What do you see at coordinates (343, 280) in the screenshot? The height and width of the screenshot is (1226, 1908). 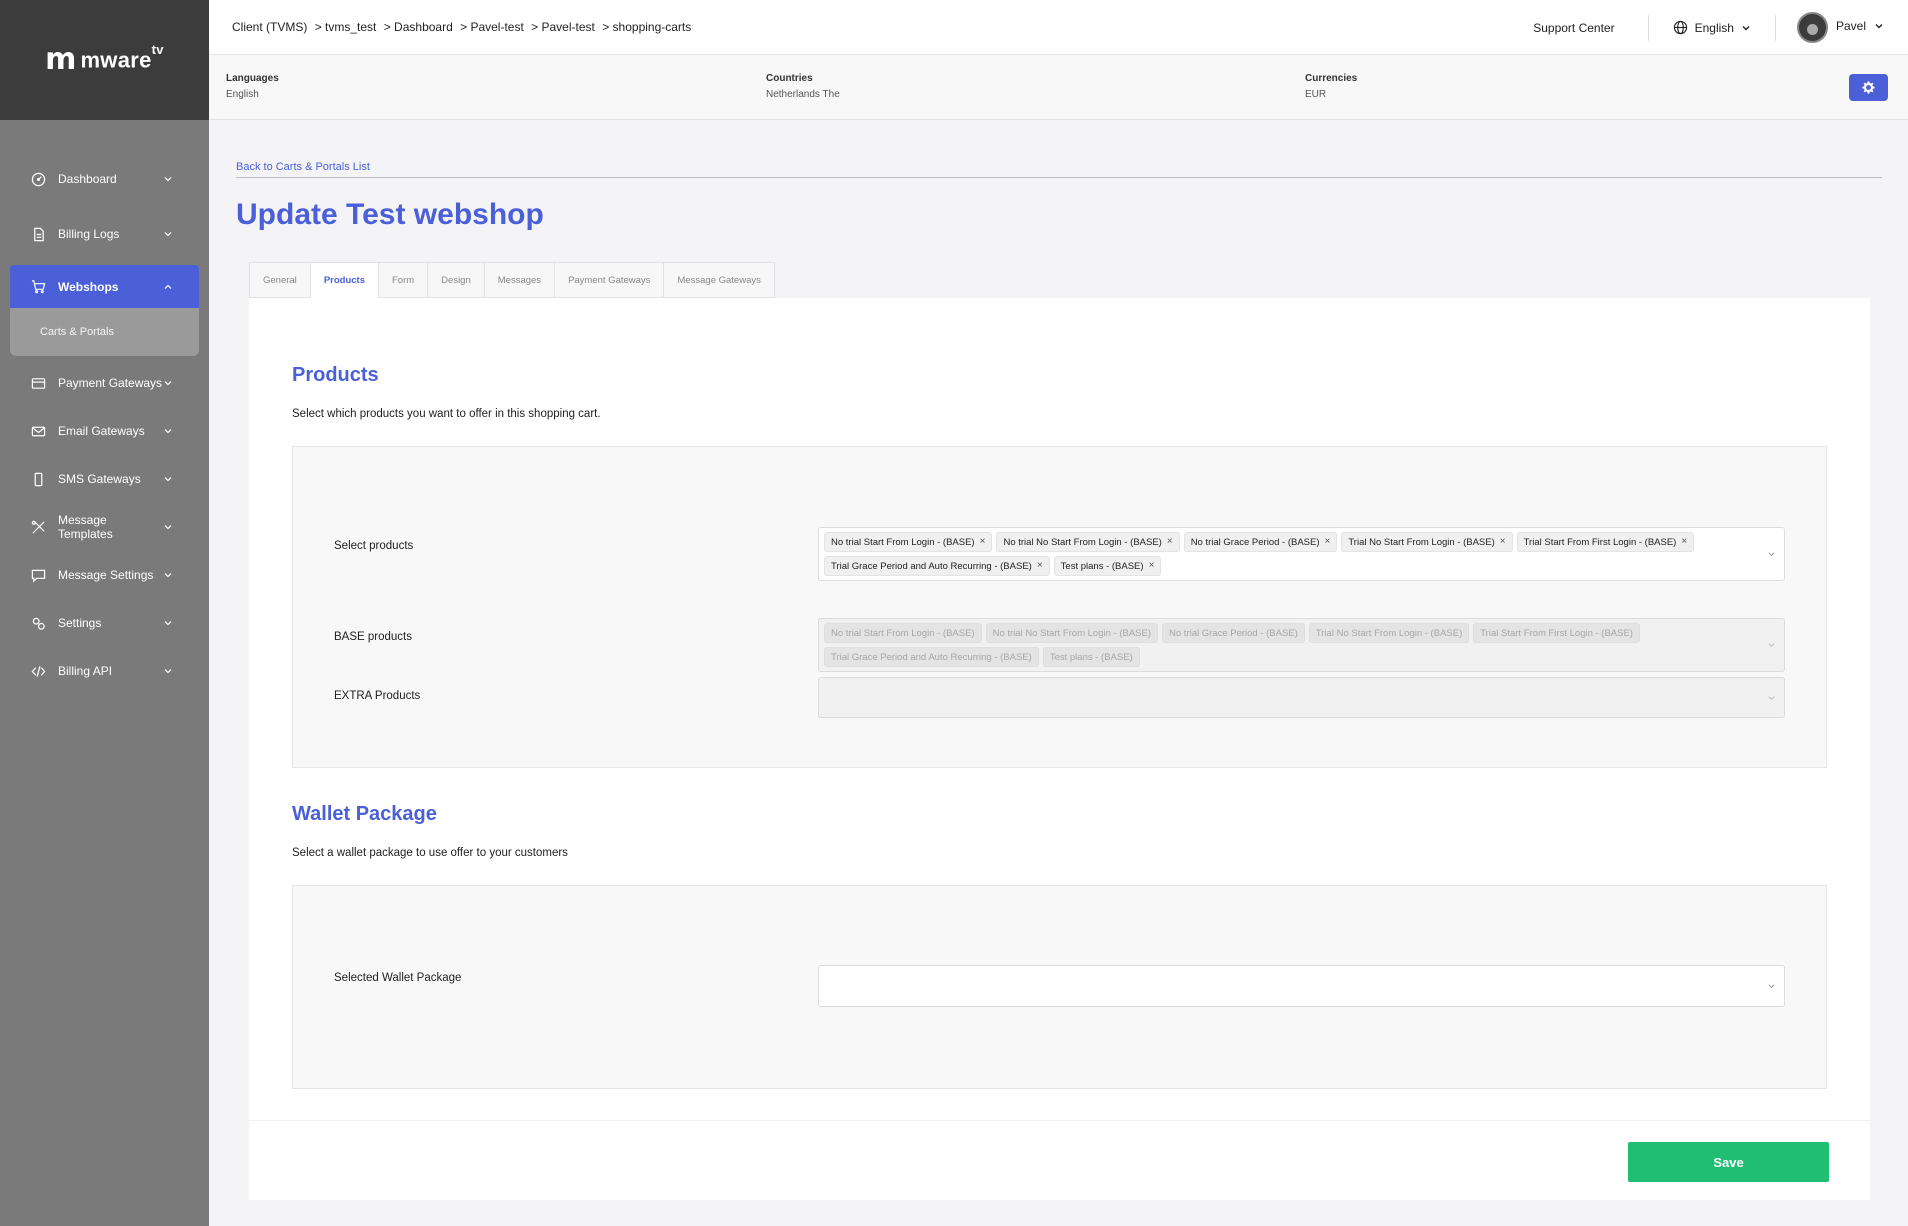 I see `tab-products: Products` at bounding box center [343, 280].